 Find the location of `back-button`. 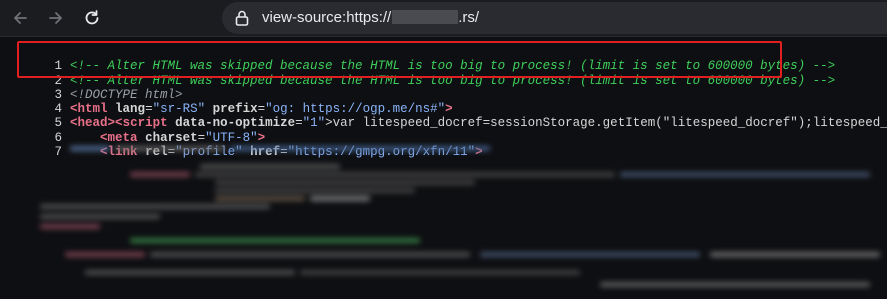

back-button is located at coordinates (20, 18).